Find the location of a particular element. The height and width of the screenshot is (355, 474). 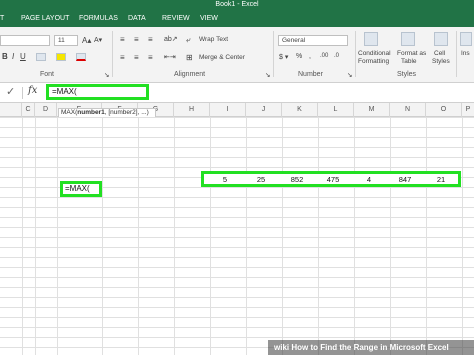

conditional-formatting-label-1: Conditional is located at coordinates (374, 53).